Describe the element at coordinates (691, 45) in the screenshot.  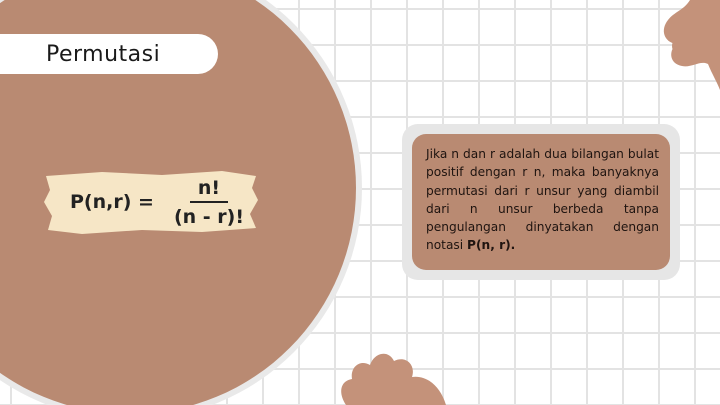
I see `decorative-blob-top-right` at that location.